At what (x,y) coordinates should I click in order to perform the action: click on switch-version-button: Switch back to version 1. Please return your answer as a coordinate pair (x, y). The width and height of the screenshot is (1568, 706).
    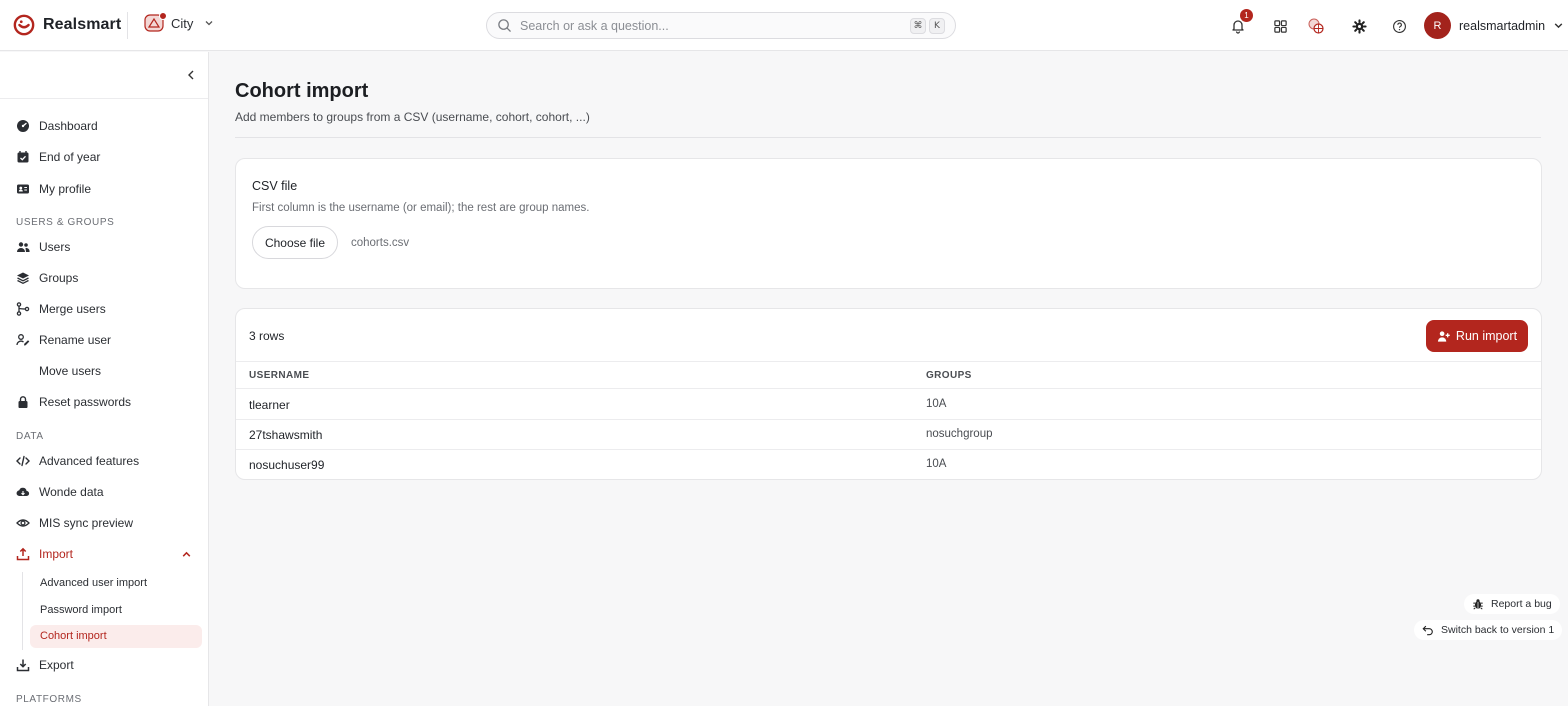
    Looking at the image, I should click on (1488, 630).